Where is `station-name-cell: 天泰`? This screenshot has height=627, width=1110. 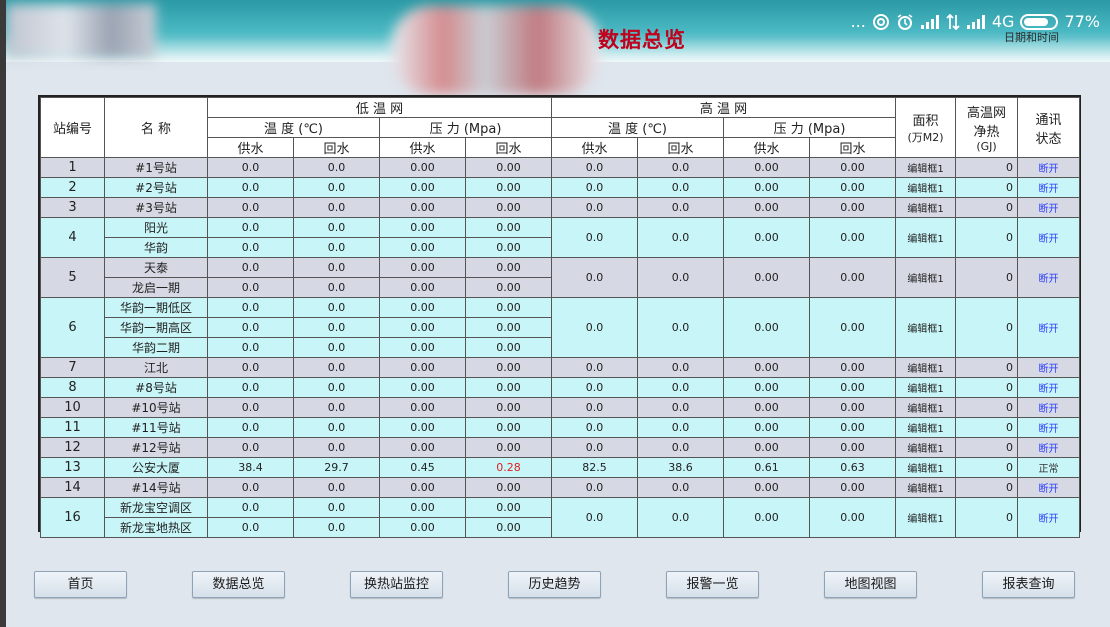
station-name-cell: 天泰 is located at coordinates (156, 267).